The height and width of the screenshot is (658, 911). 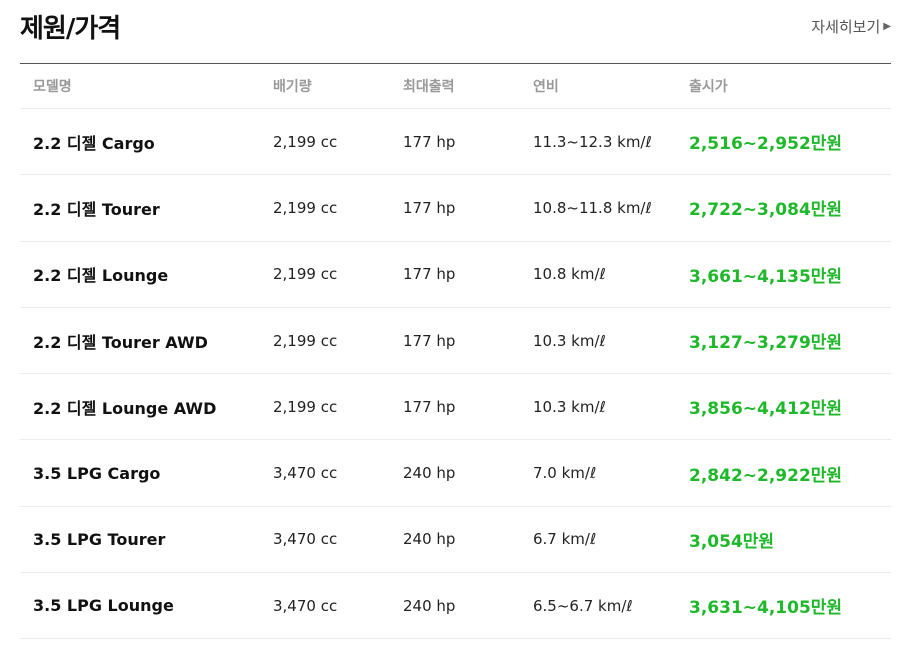 What do you see at coordinates (790, 142) in the screenshot?
I see `cell-price: 2,516~2,952만원` at bounding box center [790, 142].